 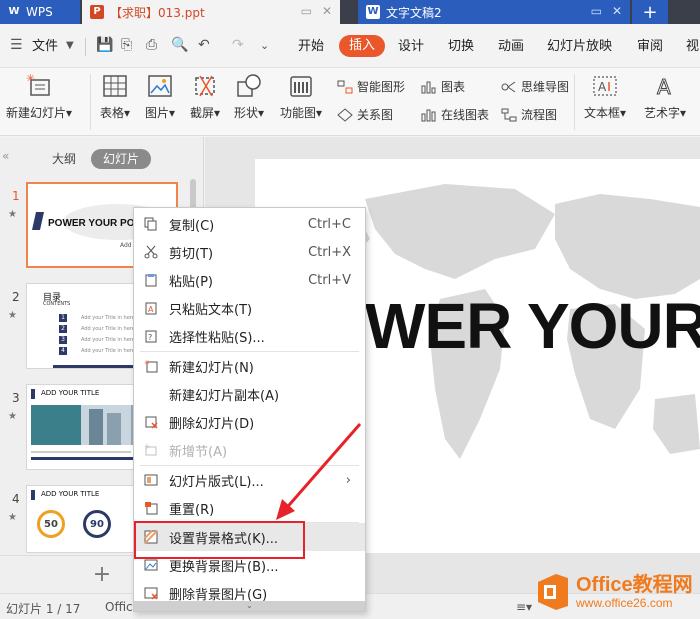 I want to click on function-chart-button: 功能图▾, so click(x=301, y=96).